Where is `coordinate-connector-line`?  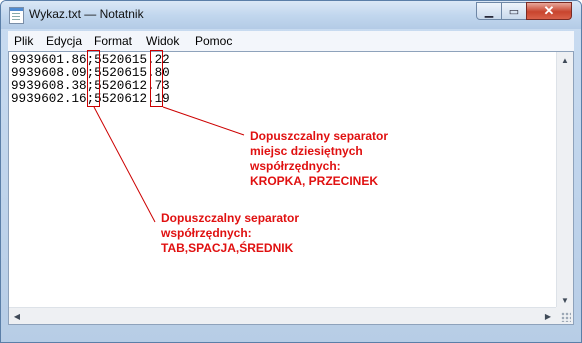
coordinate-connector-line is located at coordinates (124, 164).